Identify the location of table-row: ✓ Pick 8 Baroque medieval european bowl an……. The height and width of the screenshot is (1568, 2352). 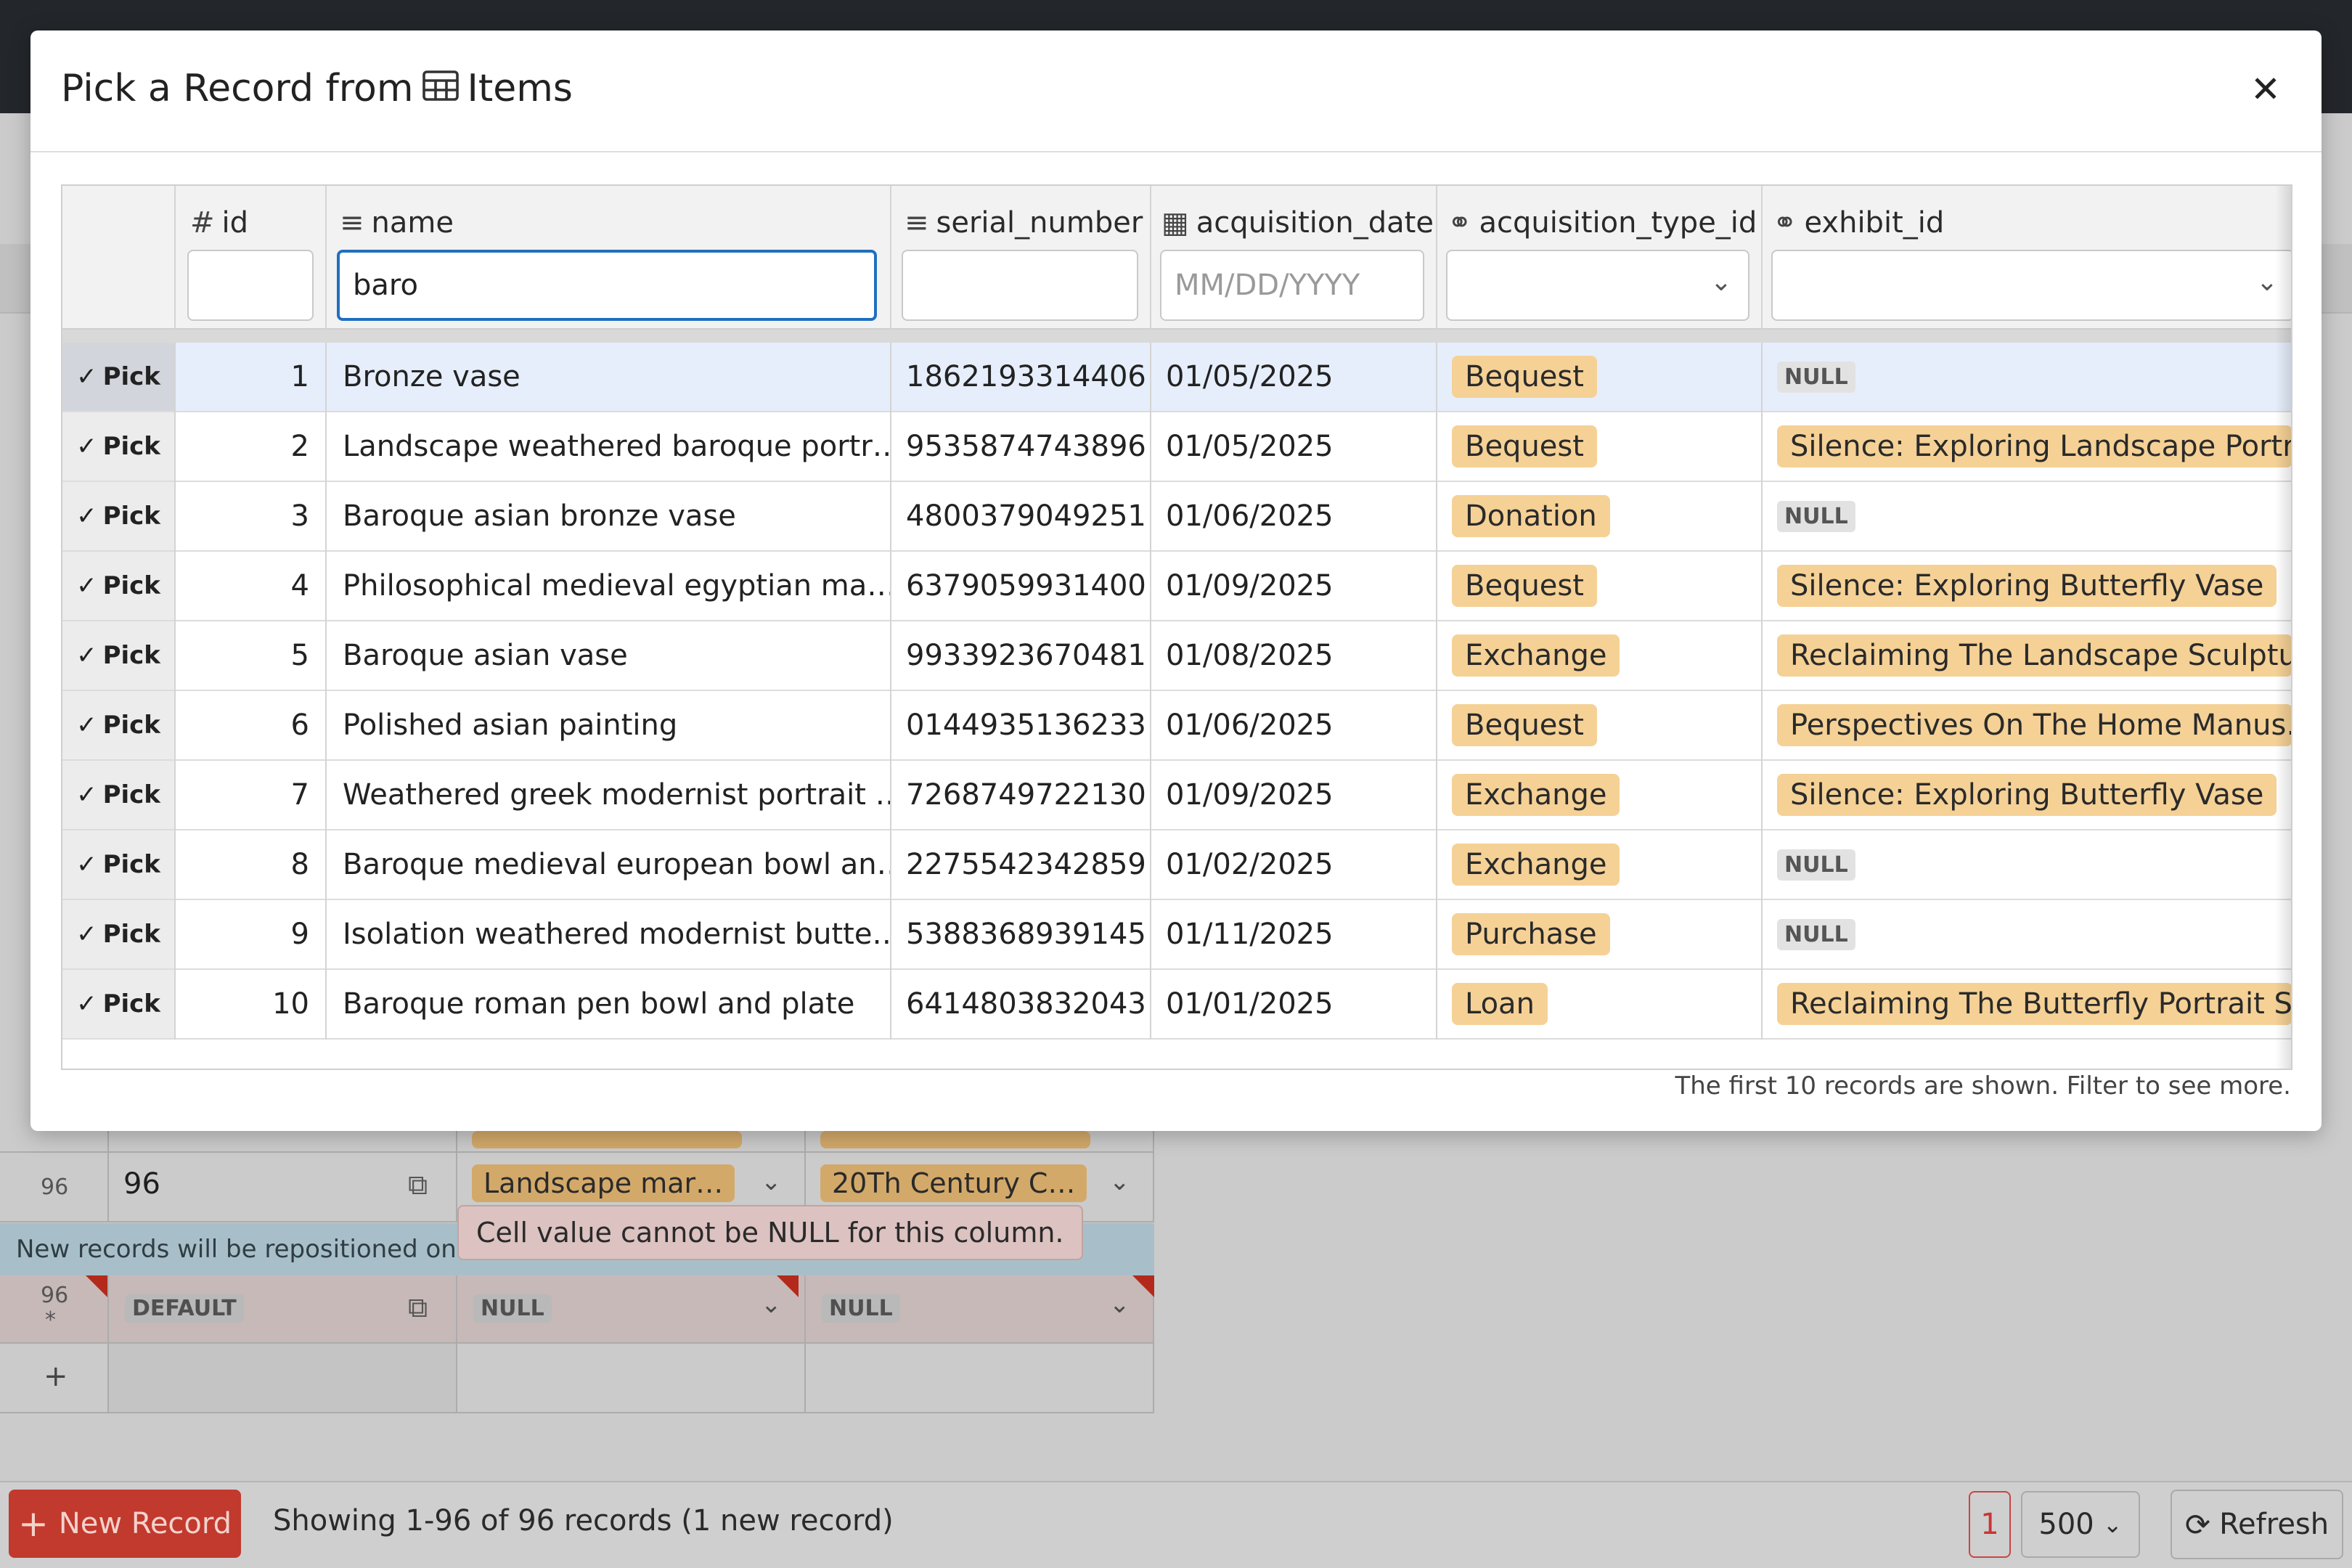
(1176, 865).